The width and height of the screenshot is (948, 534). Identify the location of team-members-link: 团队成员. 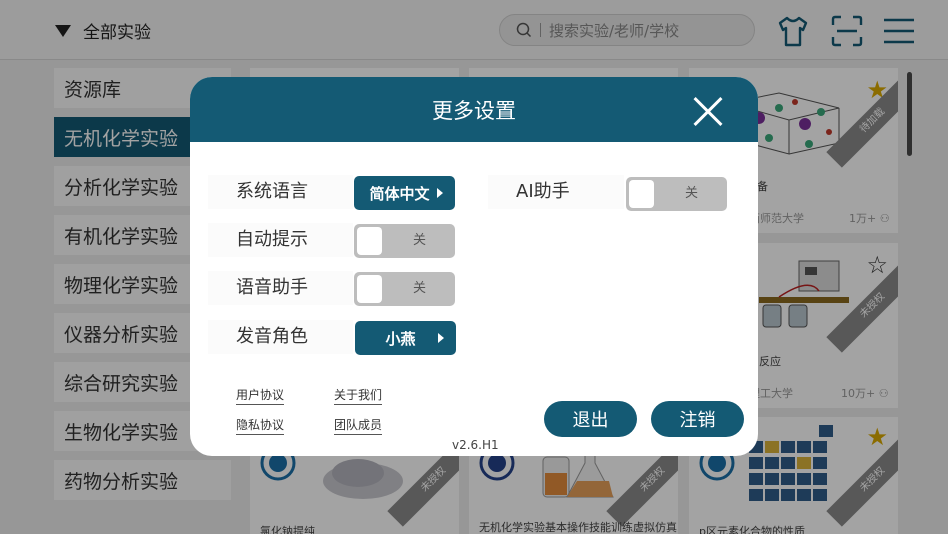
(358, 425).